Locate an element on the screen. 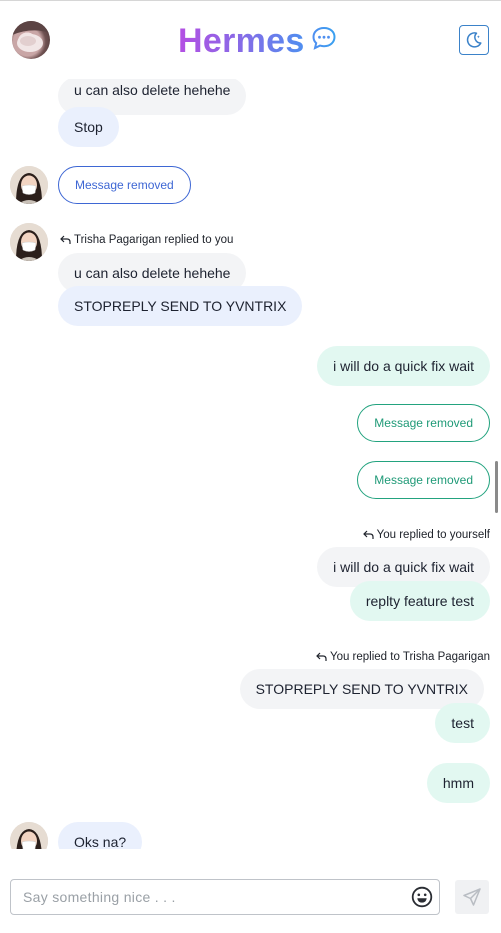 This screenshot has height=933, width=501. message-input-wrapper is located at coordinates (225, 897).